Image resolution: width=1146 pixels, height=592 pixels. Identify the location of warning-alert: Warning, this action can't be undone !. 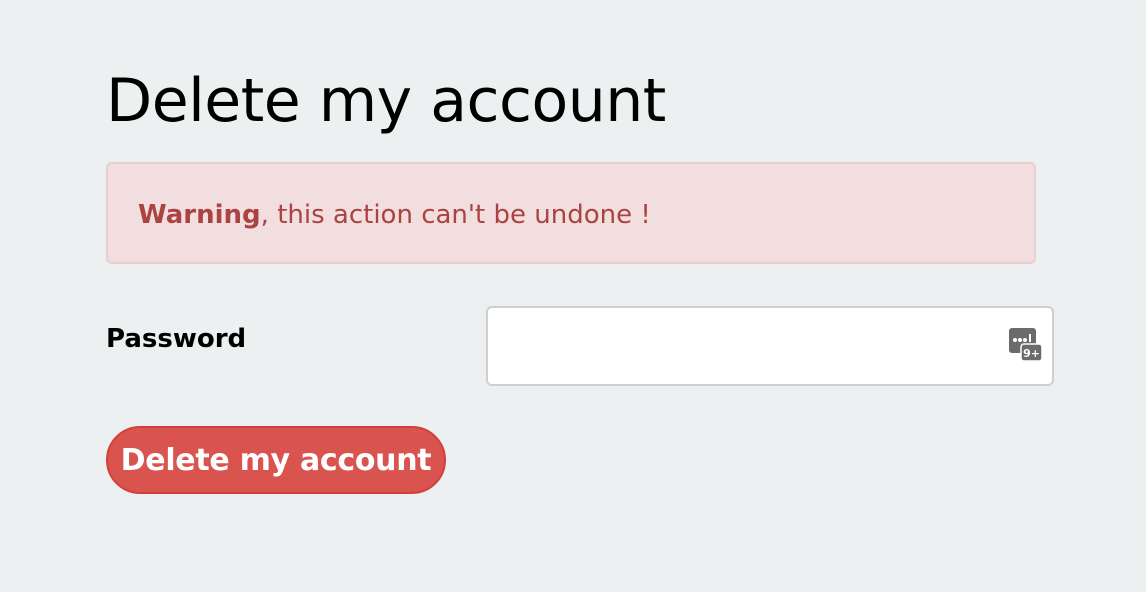
(571, 213).